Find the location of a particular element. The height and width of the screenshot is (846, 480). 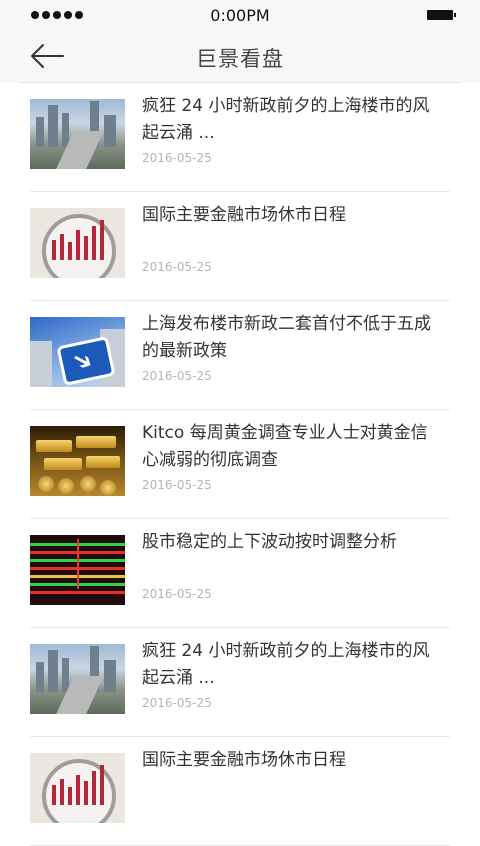

status-time: 0:00PM is located at coordinates (240, 15).